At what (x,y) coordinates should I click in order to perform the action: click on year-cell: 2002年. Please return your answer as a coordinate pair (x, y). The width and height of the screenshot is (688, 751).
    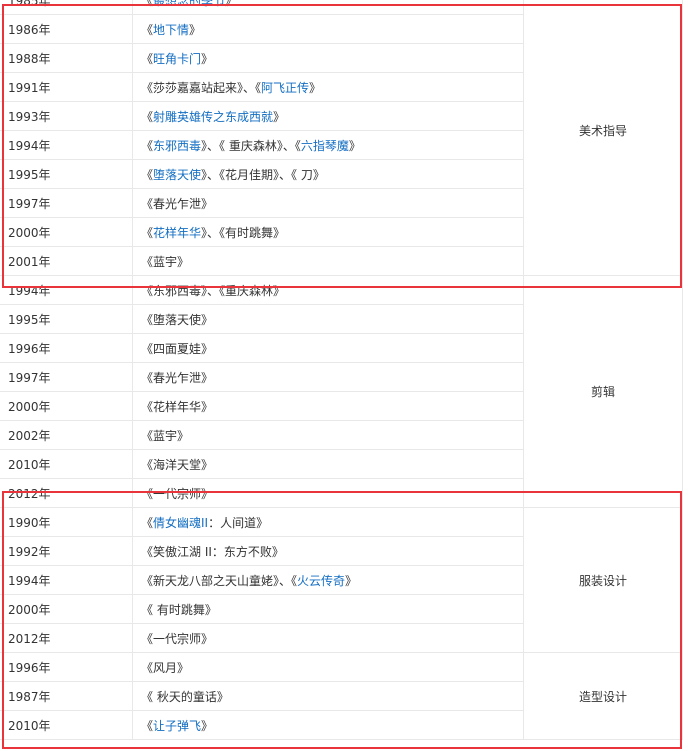
    Looking at the image, I should click on (66, 435).